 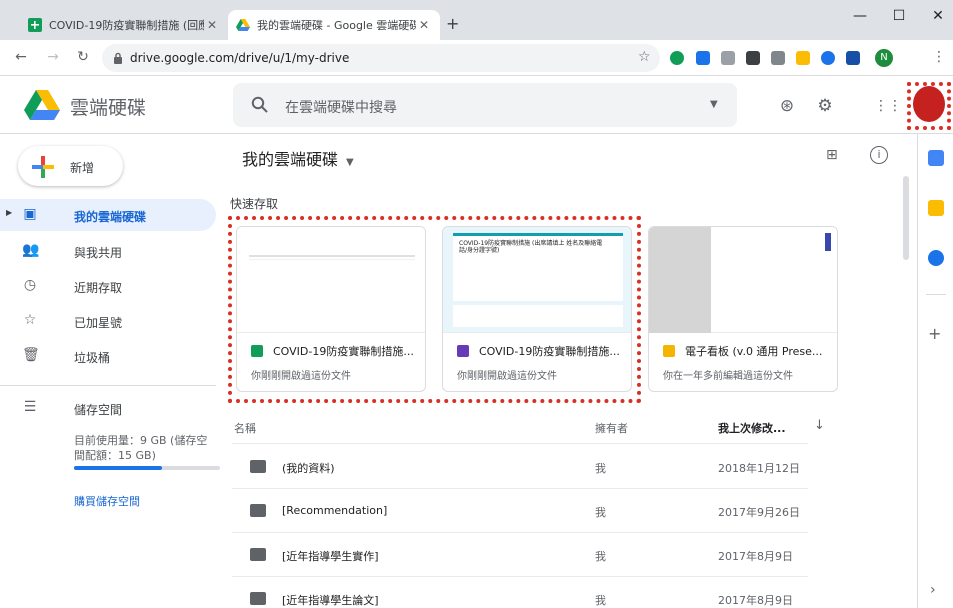 What do you see at coordinates (108, 385) in the screenshot?
I see `sidebar-divider` at bounding box center [108, 385].